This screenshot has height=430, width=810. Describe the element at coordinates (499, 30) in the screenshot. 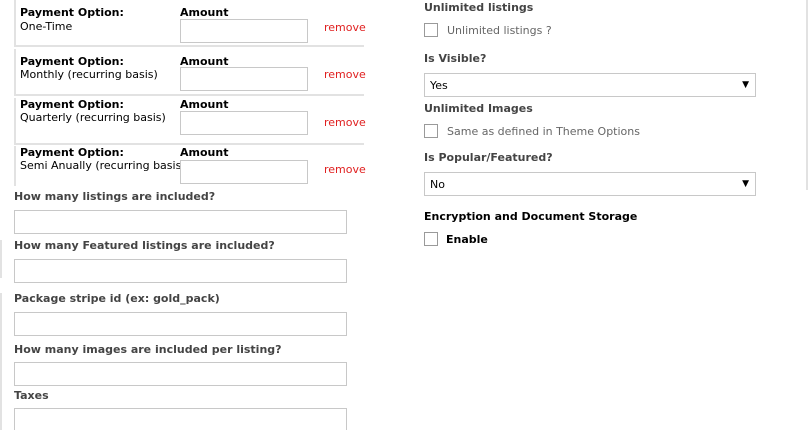

I see `unlimited-listings-checkbox-label: Unlimited listings ?` at that location.